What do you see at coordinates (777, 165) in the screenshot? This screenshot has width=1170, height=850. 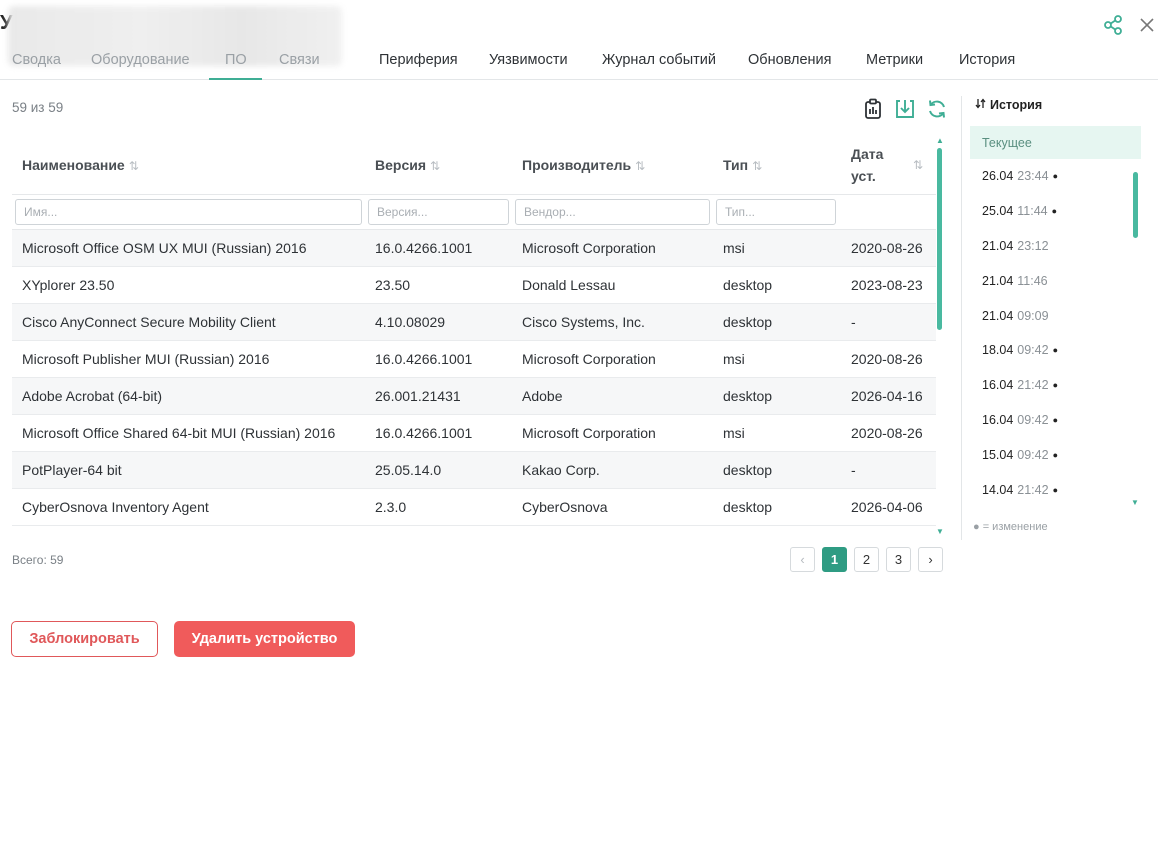 I see `column-header-type: Тип ⇅` at bounding box center [777, 165].